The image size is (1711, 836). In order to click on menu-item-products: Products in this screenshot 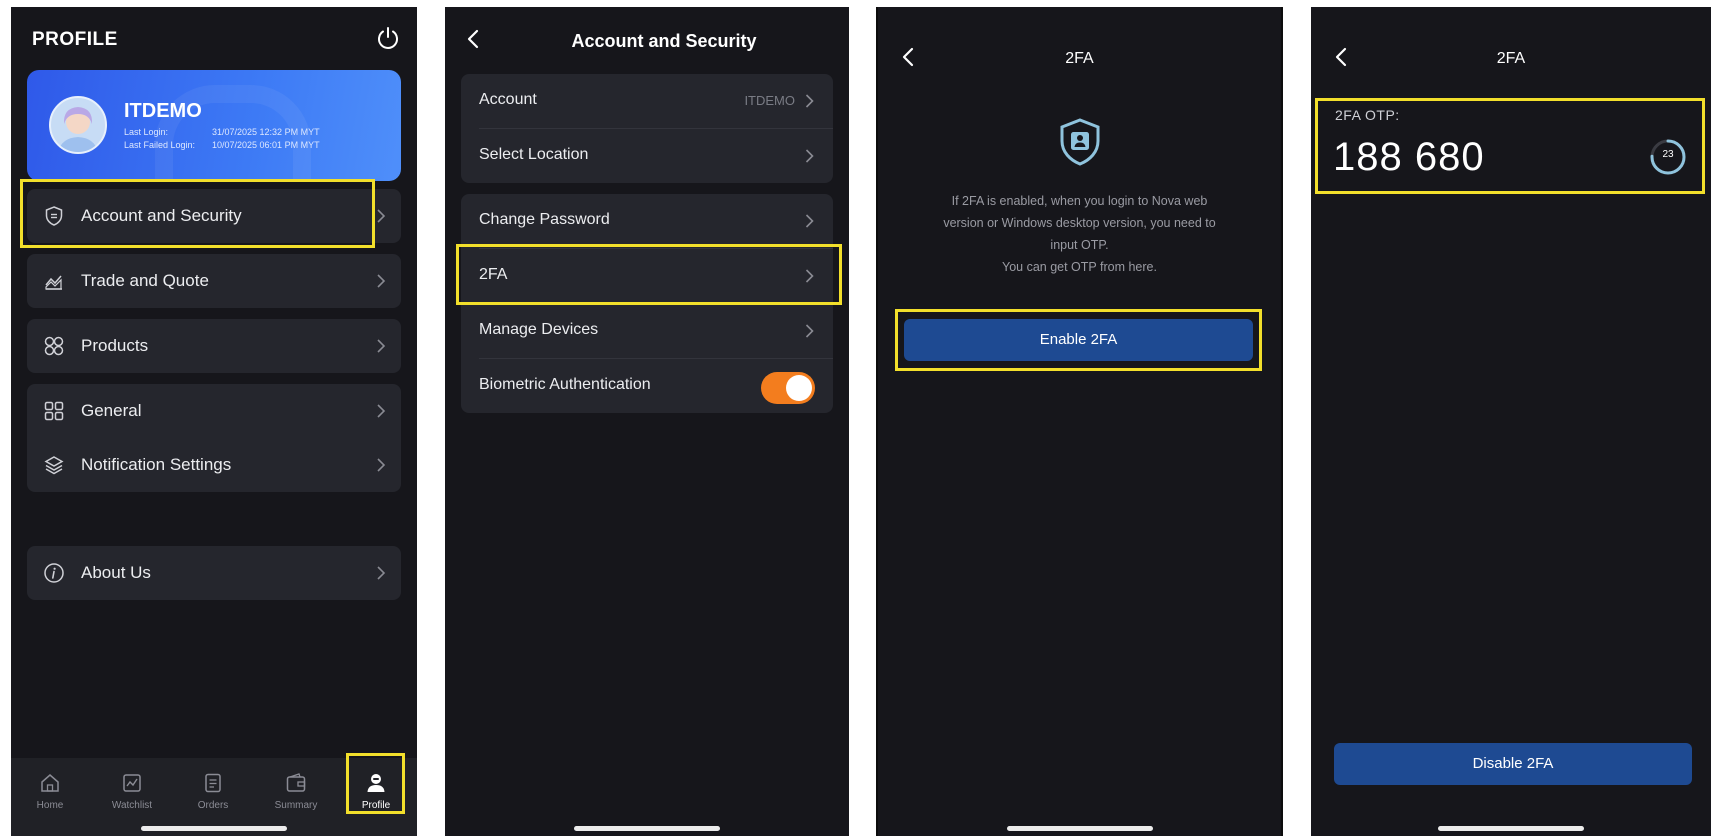, I will do `click(214, 346)`.